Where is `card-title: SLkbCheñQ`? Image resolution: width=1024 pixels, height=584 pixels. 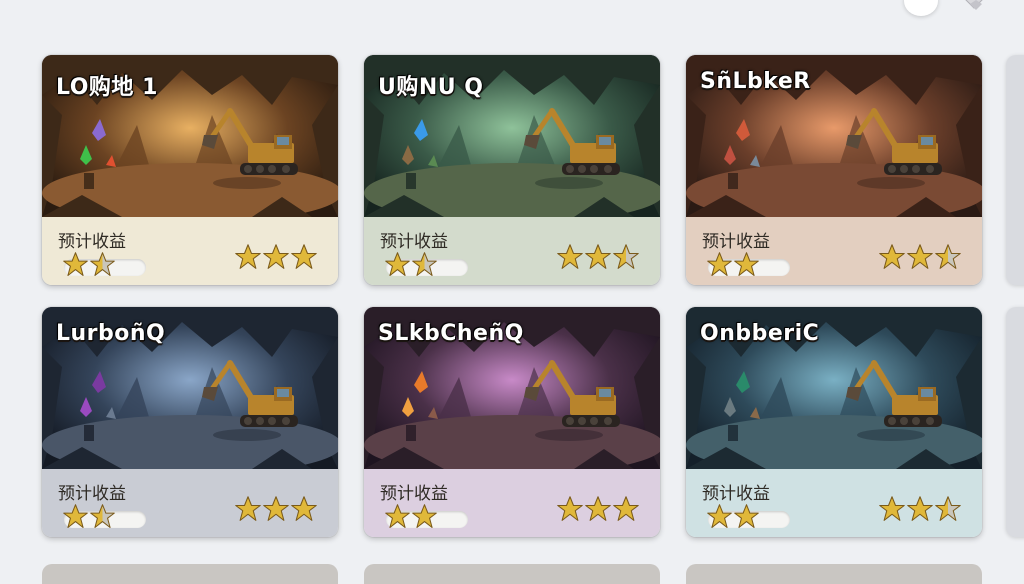
card-title: SLkbCheñQ is located at coordinates (451, 333).